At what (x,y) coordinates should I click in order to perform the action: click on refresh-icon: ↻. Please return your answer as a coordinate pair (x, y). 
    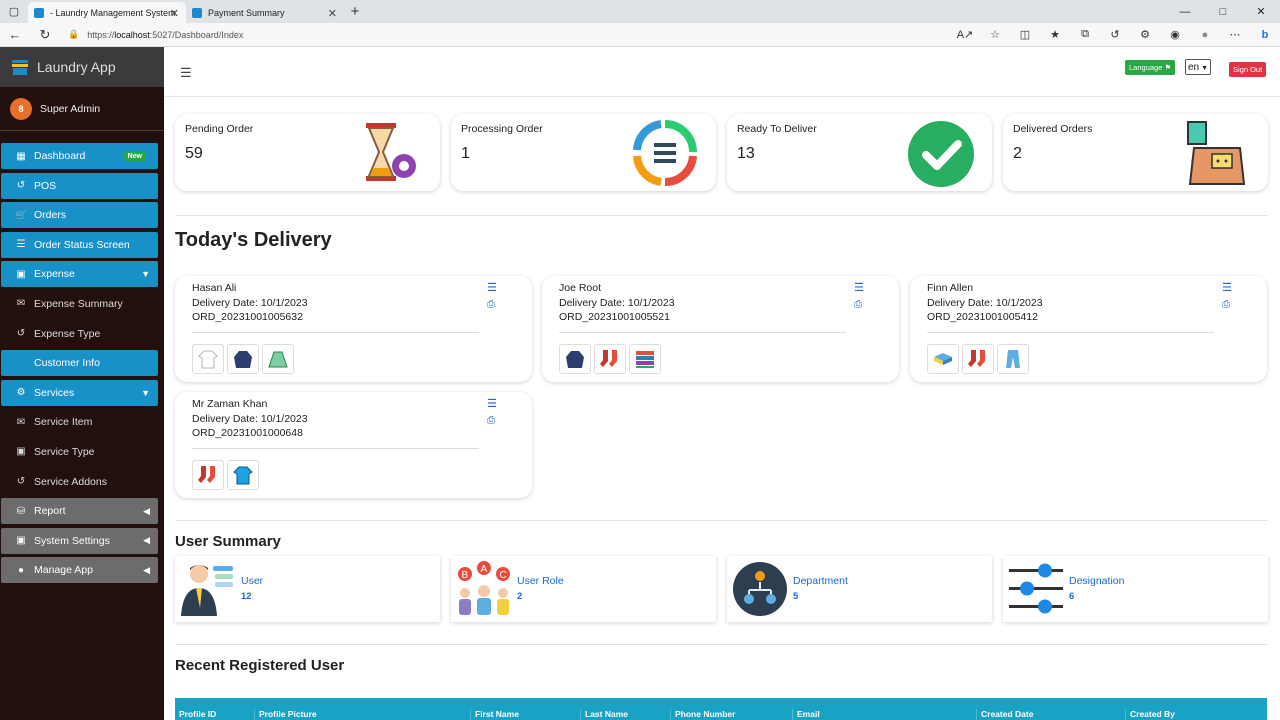
    Looking at the image, I should click on (45, 35).